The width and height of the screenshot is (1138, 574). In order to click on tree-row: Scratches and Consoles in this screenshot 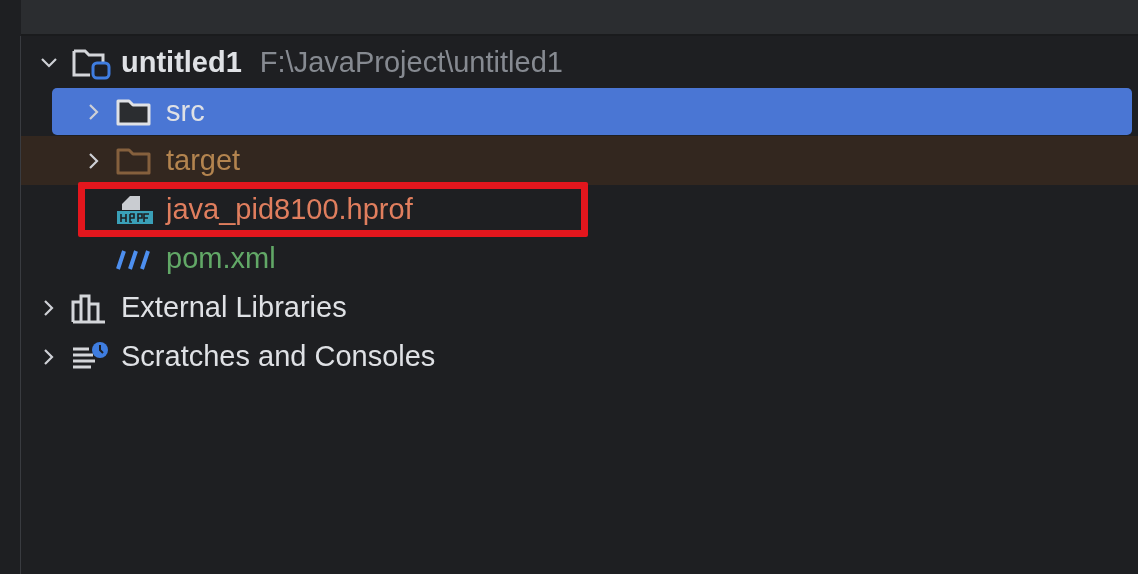, I will do `click(579, 356)`.